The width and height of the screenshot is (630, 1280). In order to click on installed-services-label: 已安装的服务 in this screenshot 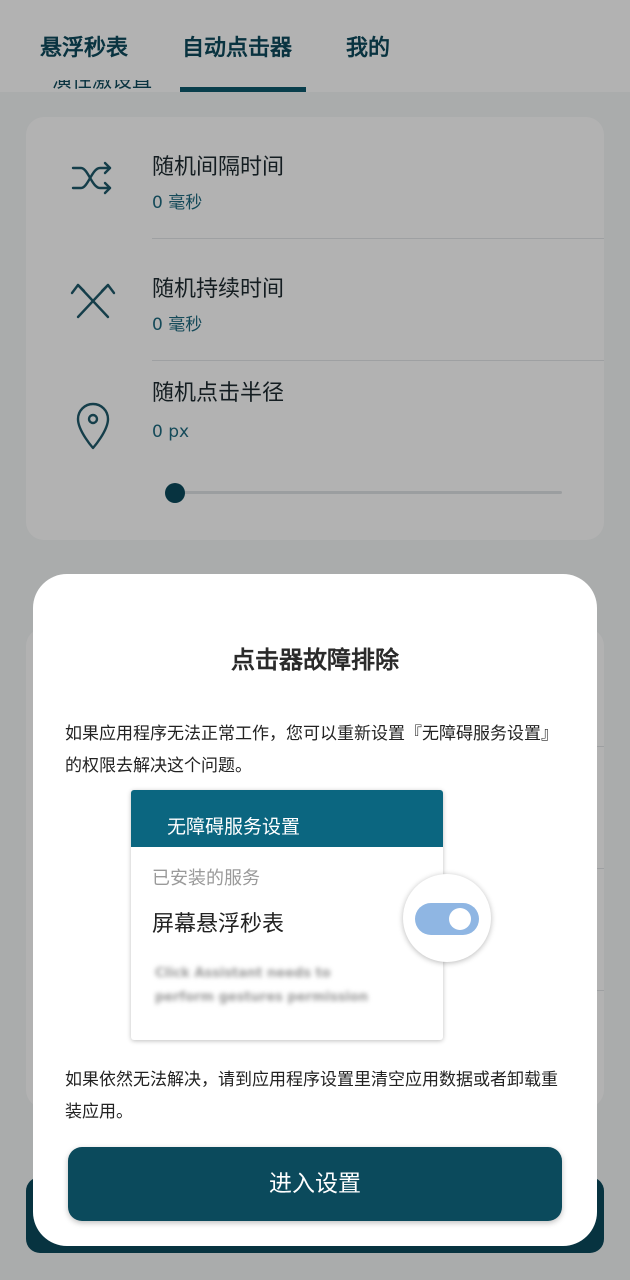, I will do `click(206, 878)`.